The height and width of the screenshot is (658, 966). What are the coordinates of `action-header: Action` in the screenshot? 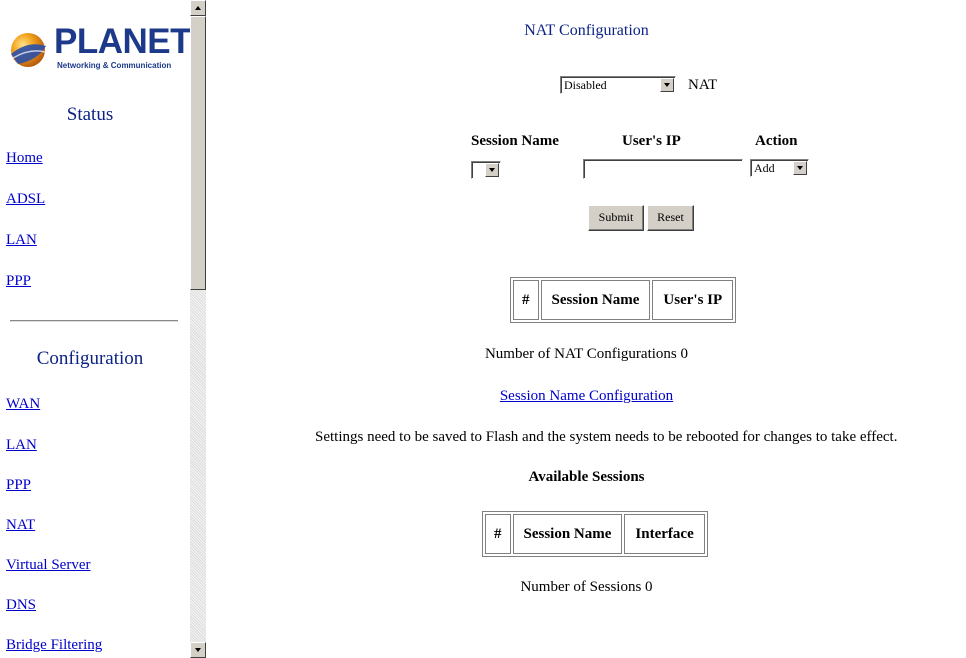 It's located at (776, 141).